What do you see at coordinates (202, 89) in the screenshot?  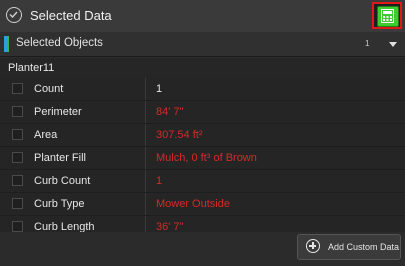 I see `property-row-count: Count 1` at bounding box center [202, 89].